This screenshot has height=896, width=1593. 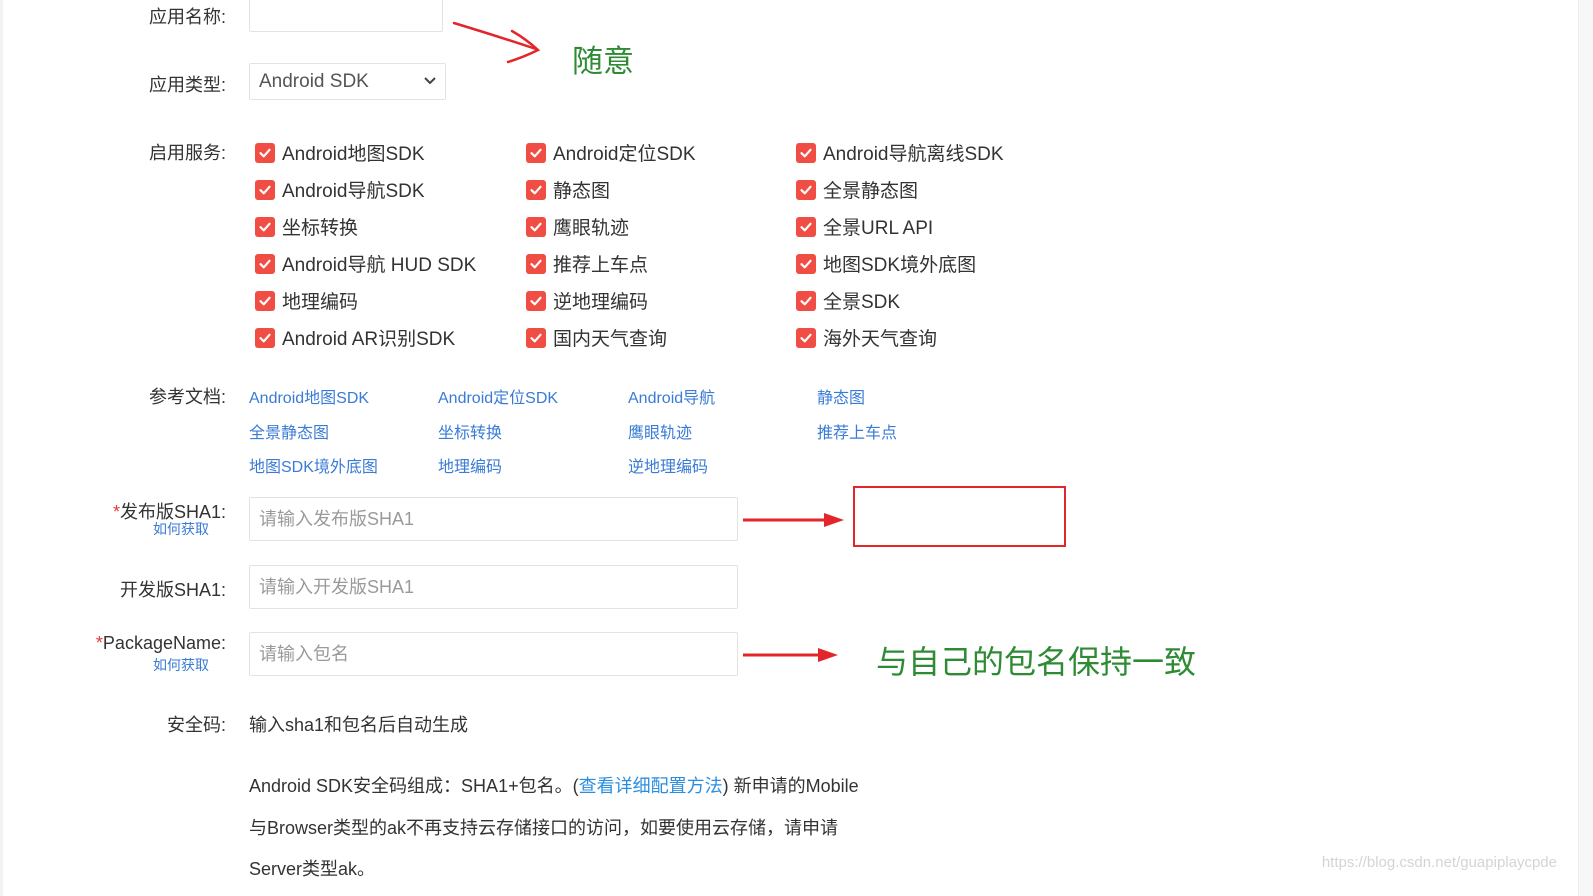 I want to click on doc-link: 全景静态图, so click(x=289, y=431).